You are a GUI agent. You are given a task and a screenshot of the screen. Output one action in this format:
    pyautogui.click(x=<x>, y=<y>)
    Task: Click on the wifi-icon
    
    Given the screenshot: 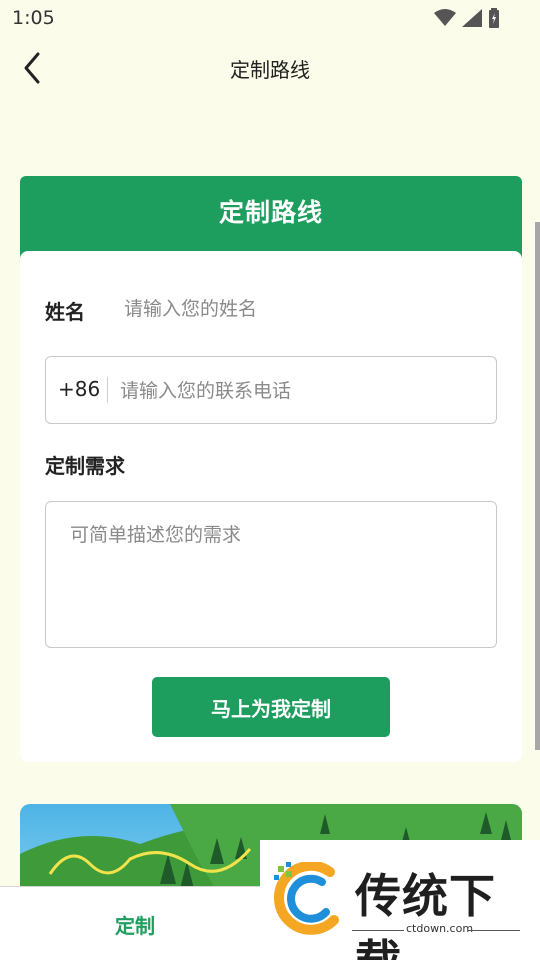 What is the action you would take?
    pyautogui.click(x=445, y=17)
    